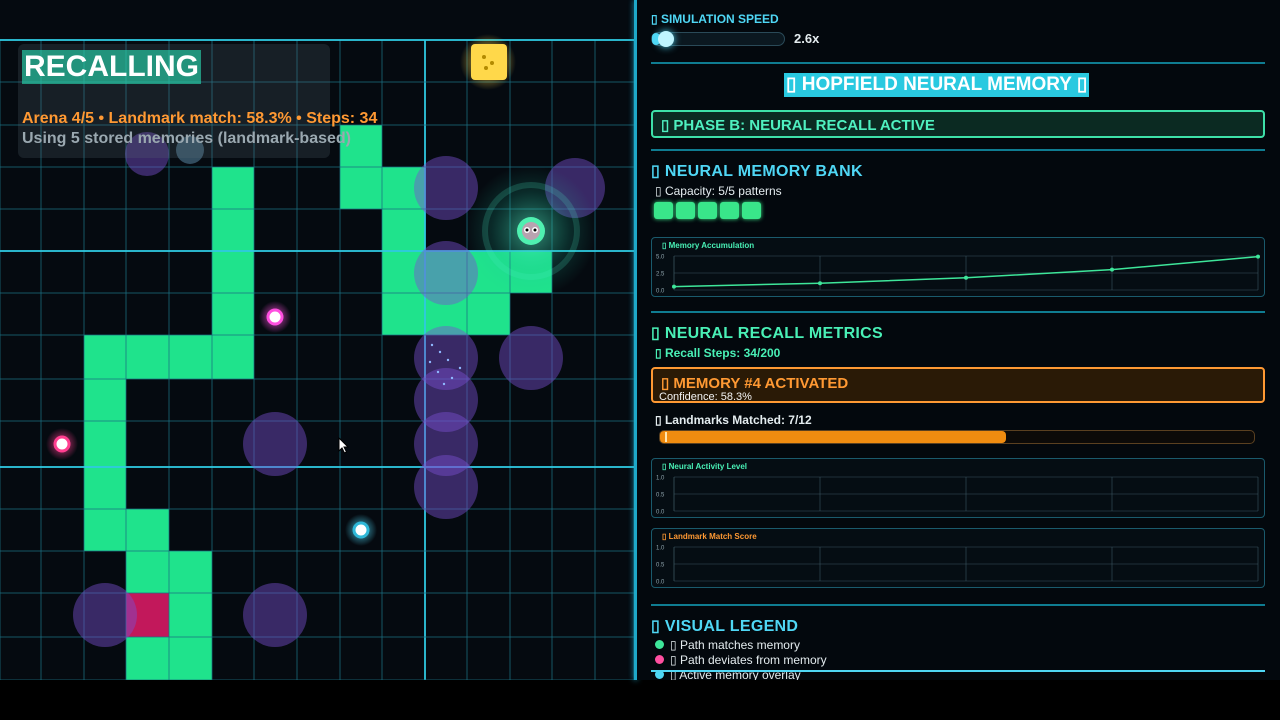 This screenshot has height=720, width=1280. Describe the element at coordinates (718, 191) in the screenshot. I see `memory-capacity: ▯ Capacity: 5/5 patterns` at that location.